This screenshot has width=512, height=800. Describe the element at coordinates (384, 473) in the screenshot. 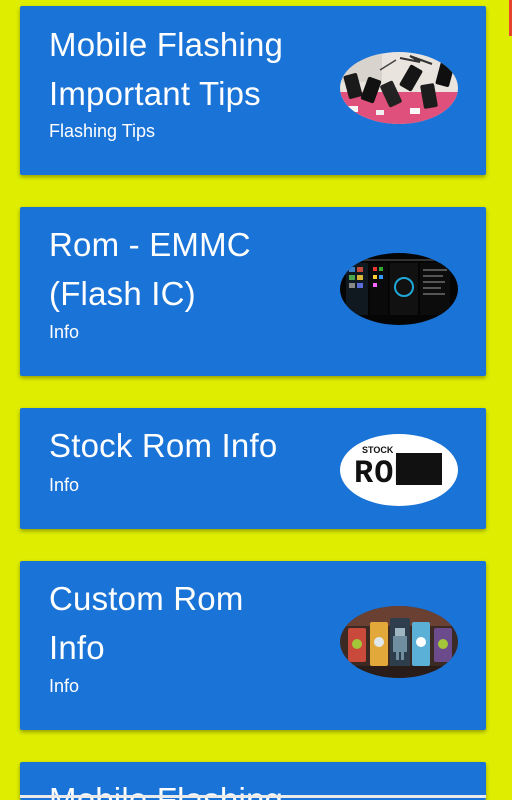

I see `rom-logo-text: ROM` at that location.